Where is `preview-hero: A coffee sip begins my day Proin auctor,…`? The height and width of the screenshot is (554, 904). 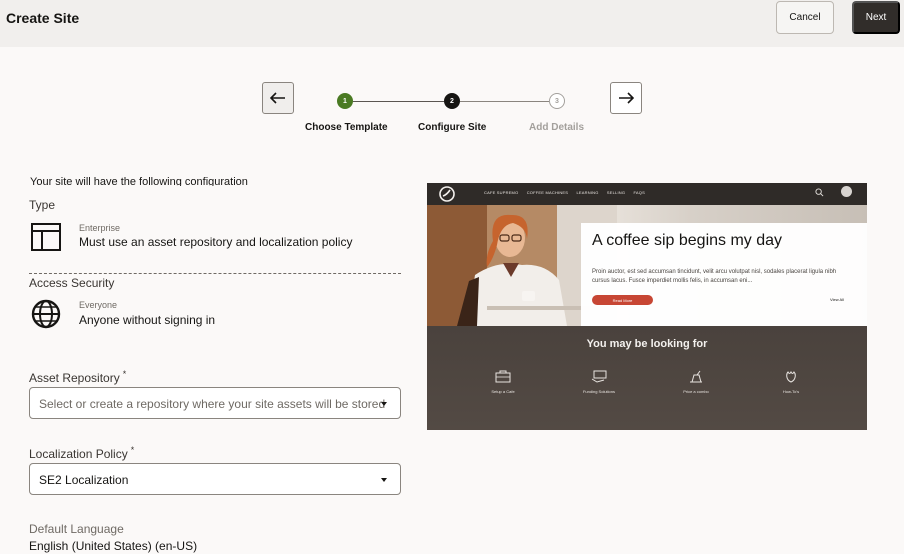
preview-hero: A coffee sip begins my day Proin auctor,… is located at coordinates (647, 268).